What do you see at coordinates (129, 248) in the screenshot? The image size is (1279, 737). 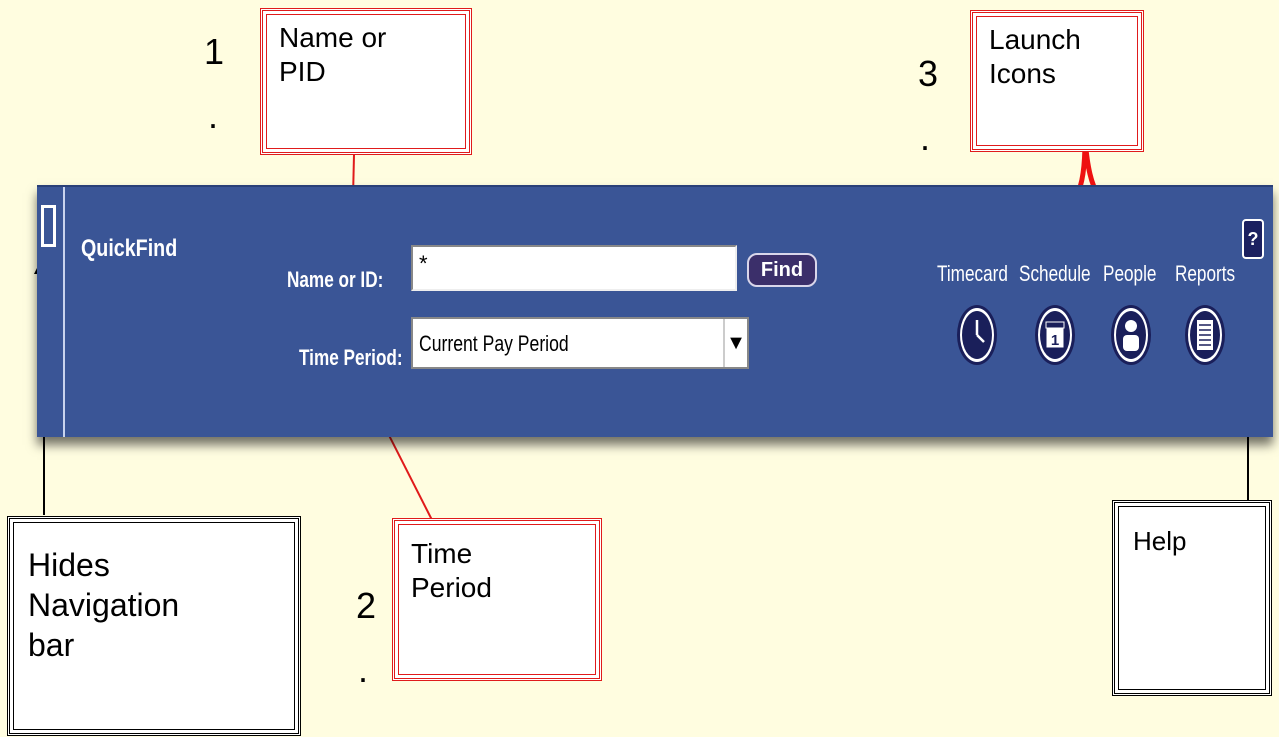 I see `quickfind-title: QuickFind` at bounding box center [129, 248].